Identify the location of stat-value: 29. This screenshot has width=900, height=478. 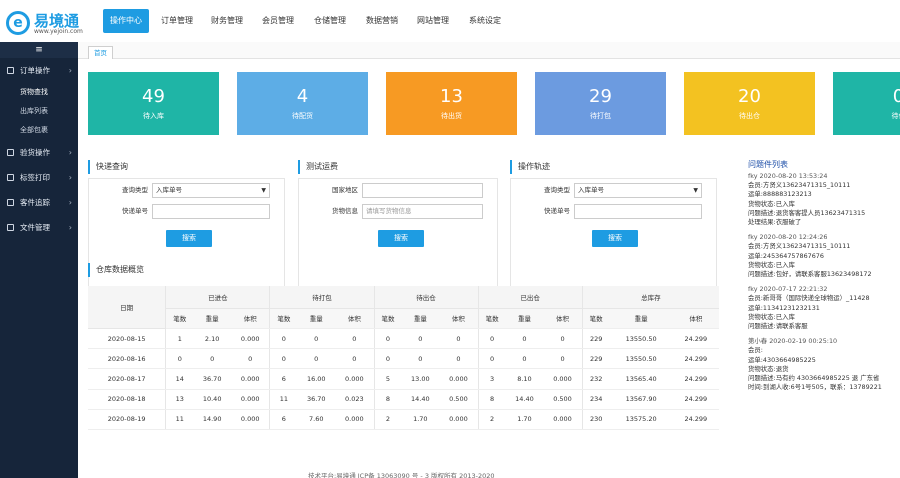
(600, 96).